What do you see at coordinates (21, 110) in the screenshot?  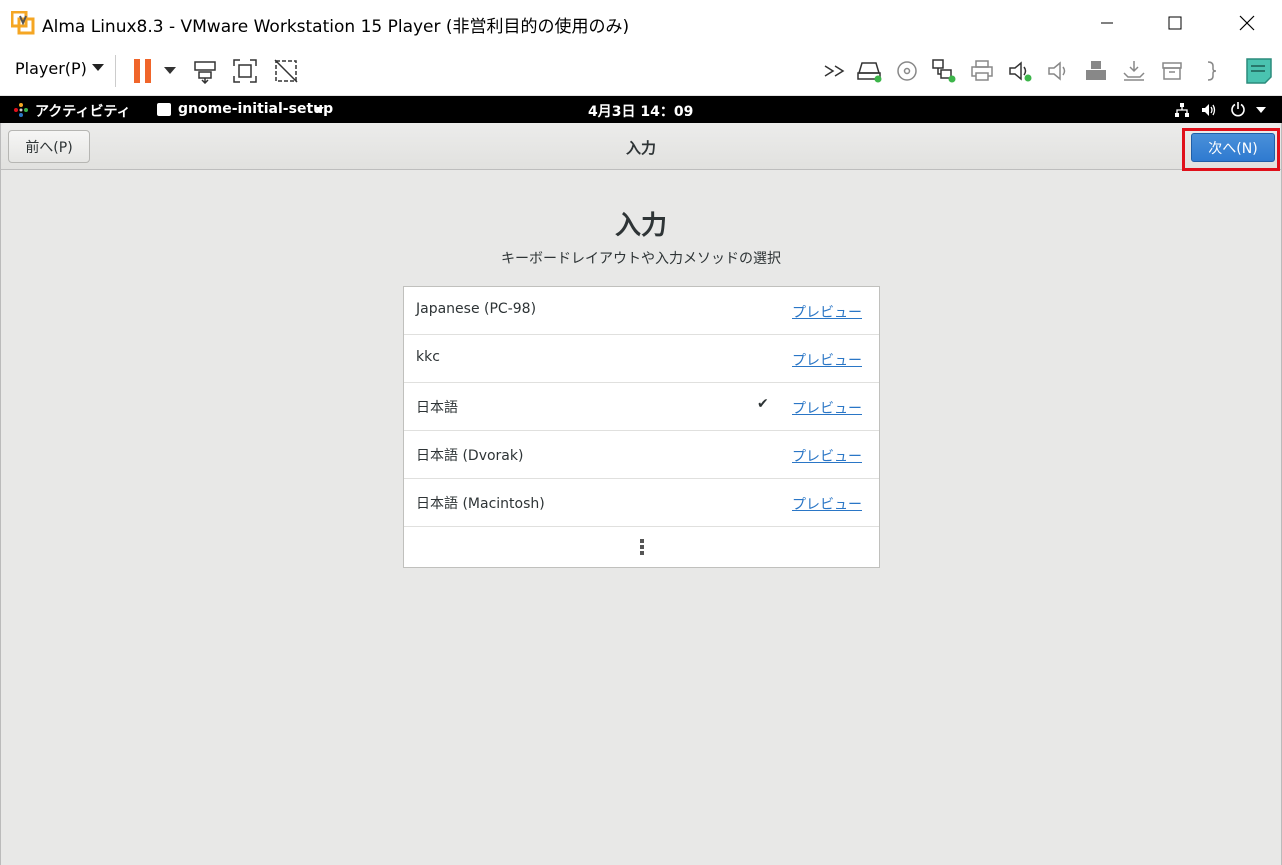 I see `activities-logo-icon` at bounding box center [21, 110].